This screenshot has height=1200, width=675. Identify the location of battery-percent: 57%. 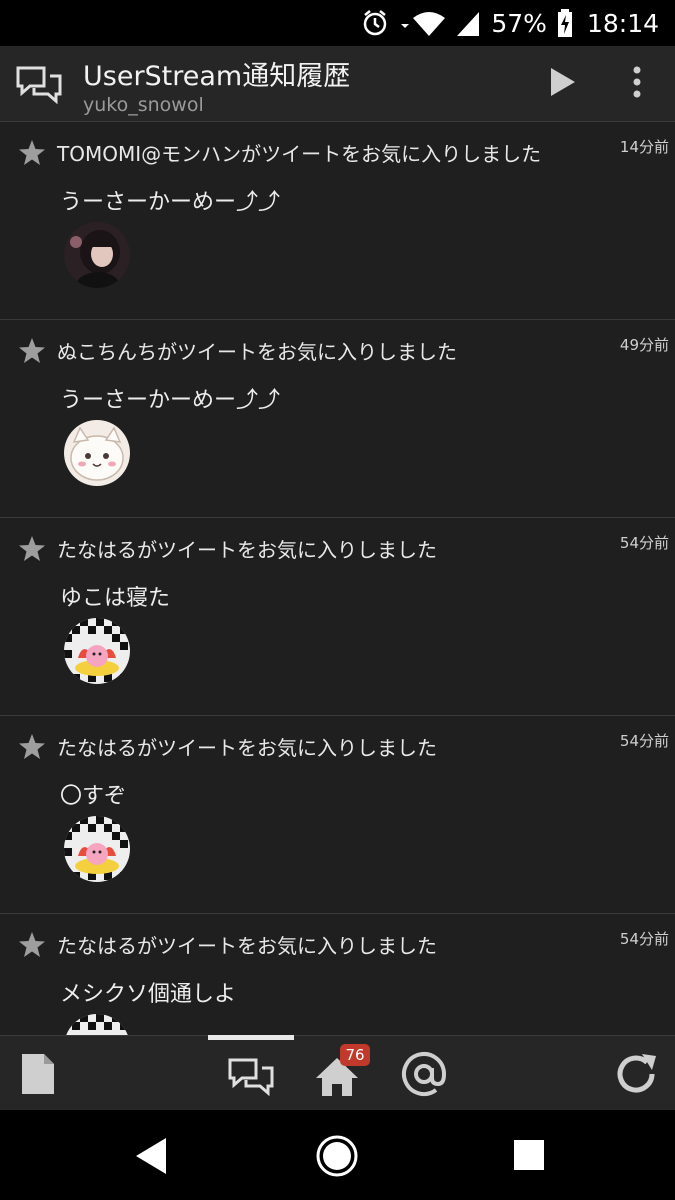
(519, 23).